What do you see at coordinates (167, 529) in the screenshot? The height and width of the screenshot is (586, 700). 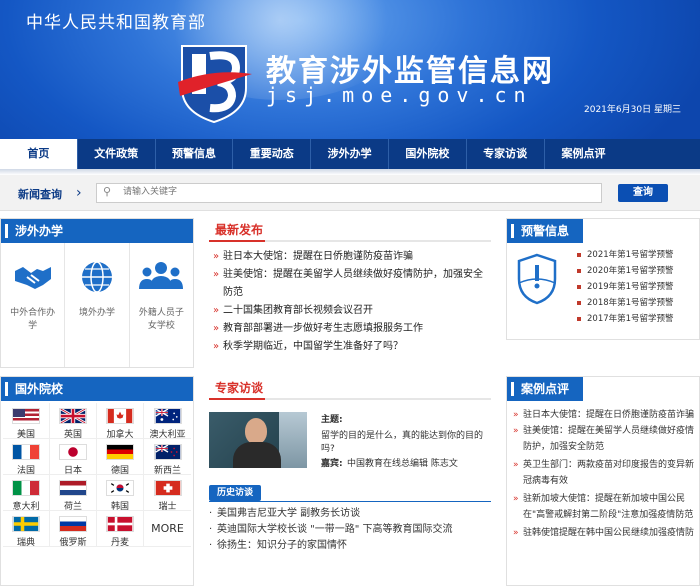 I see `more-countries-link: MORE` at bounding box center [167, 529].